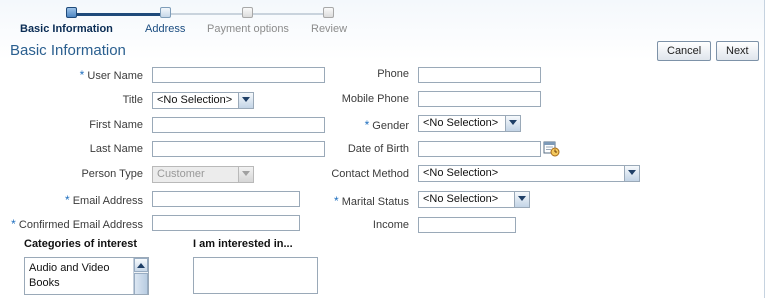 This screenshot has height=298, width=765. Describe the element at coordinates (479, 149) in the screenshot. I see `date-of-birth-input` at that location.